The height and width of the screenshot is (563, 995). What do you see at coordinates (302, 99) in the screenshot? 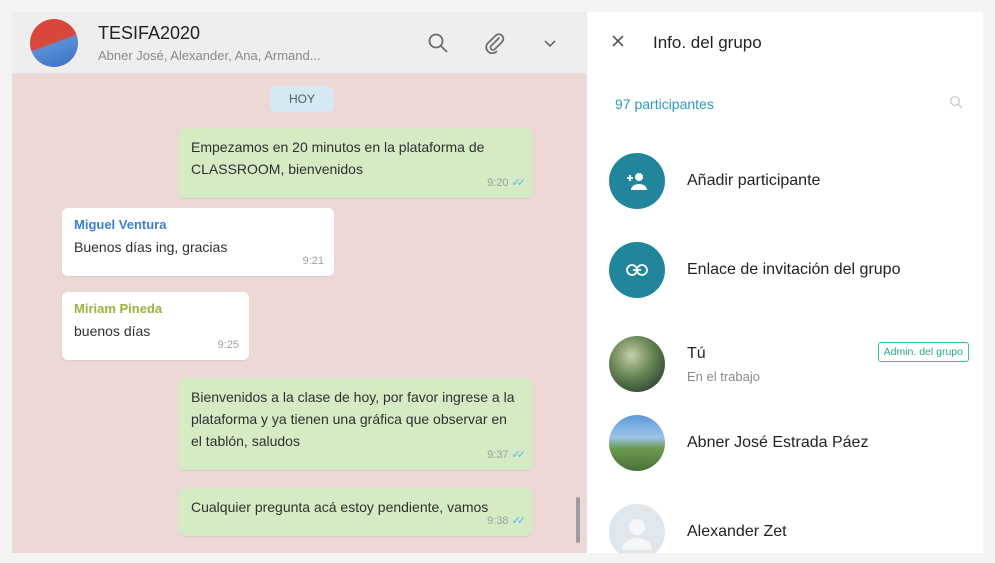
I see `day-separator: HOY` at bounding box center [302, 99].